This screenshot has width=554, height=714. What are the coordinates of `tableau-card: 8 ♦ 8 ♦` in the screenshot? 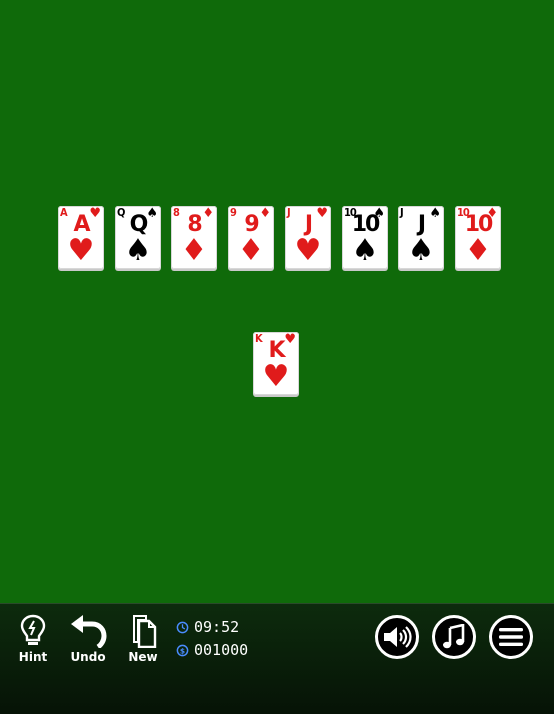 It's located at (194, 237).